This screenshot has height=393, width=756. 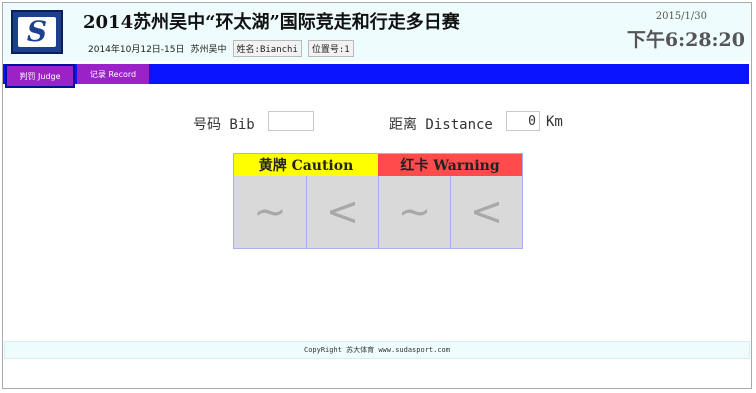 What do you see at coordinates (685, 40) in the screenshot?
I see `current-time: 下午6:28:20` at bounding box center [685, 40].